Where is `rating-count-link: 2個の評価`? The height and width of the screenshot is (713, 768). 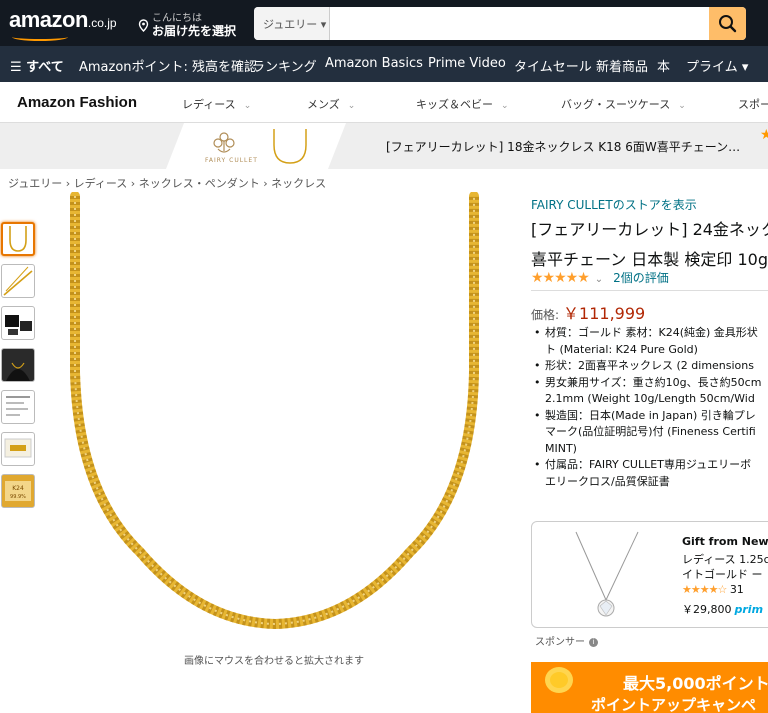 rating-count-link: 2個の評価 is located at coordinates (641, 278).